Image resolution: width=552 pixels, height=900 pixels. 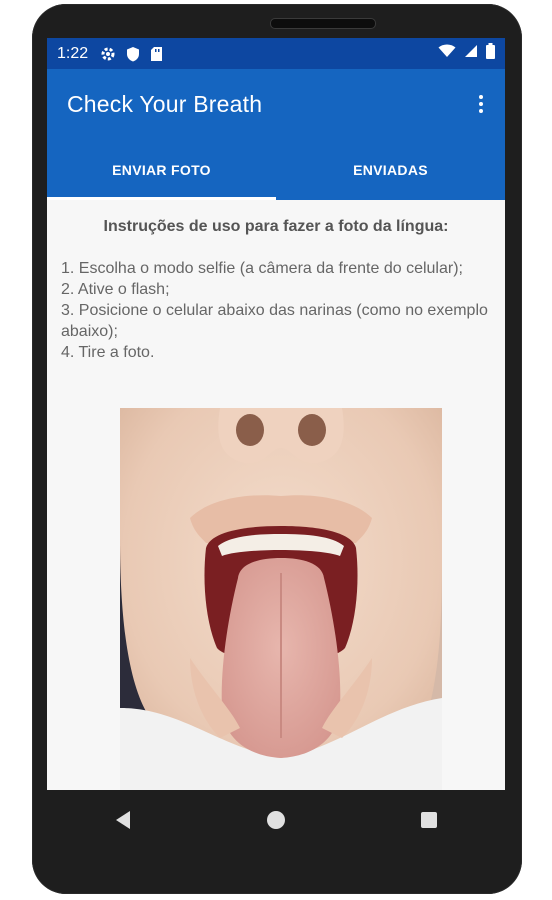 I want to click on tab-enviadas: ENVIADAS, so click(x=390, y=169).